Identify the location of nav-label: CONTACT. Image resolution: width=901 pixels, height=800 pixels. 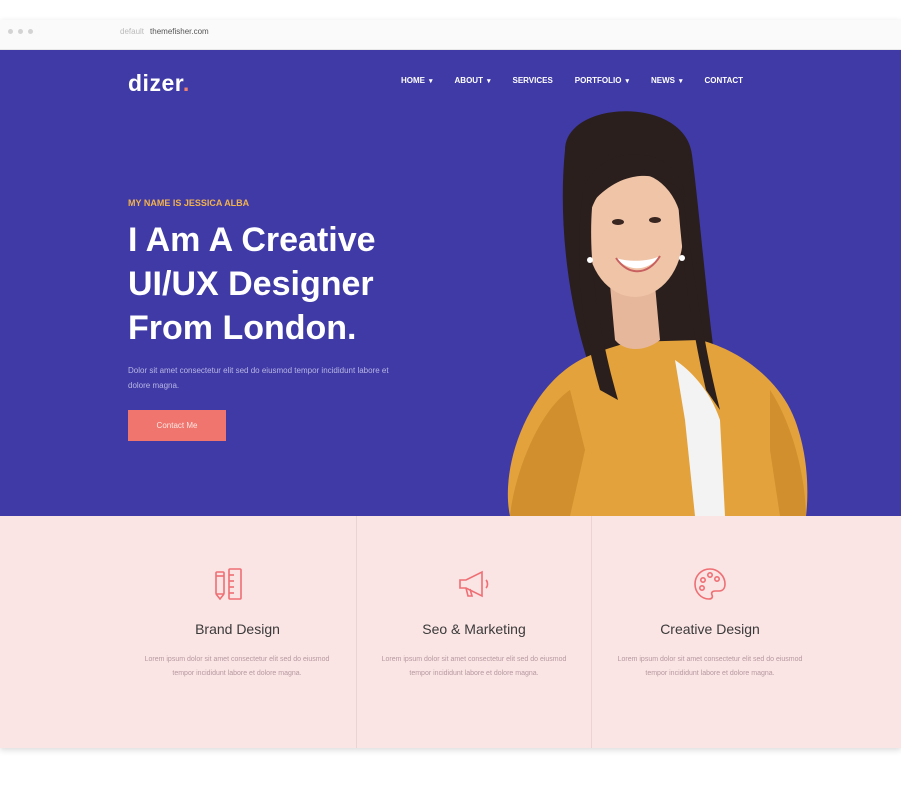
(724, 80).